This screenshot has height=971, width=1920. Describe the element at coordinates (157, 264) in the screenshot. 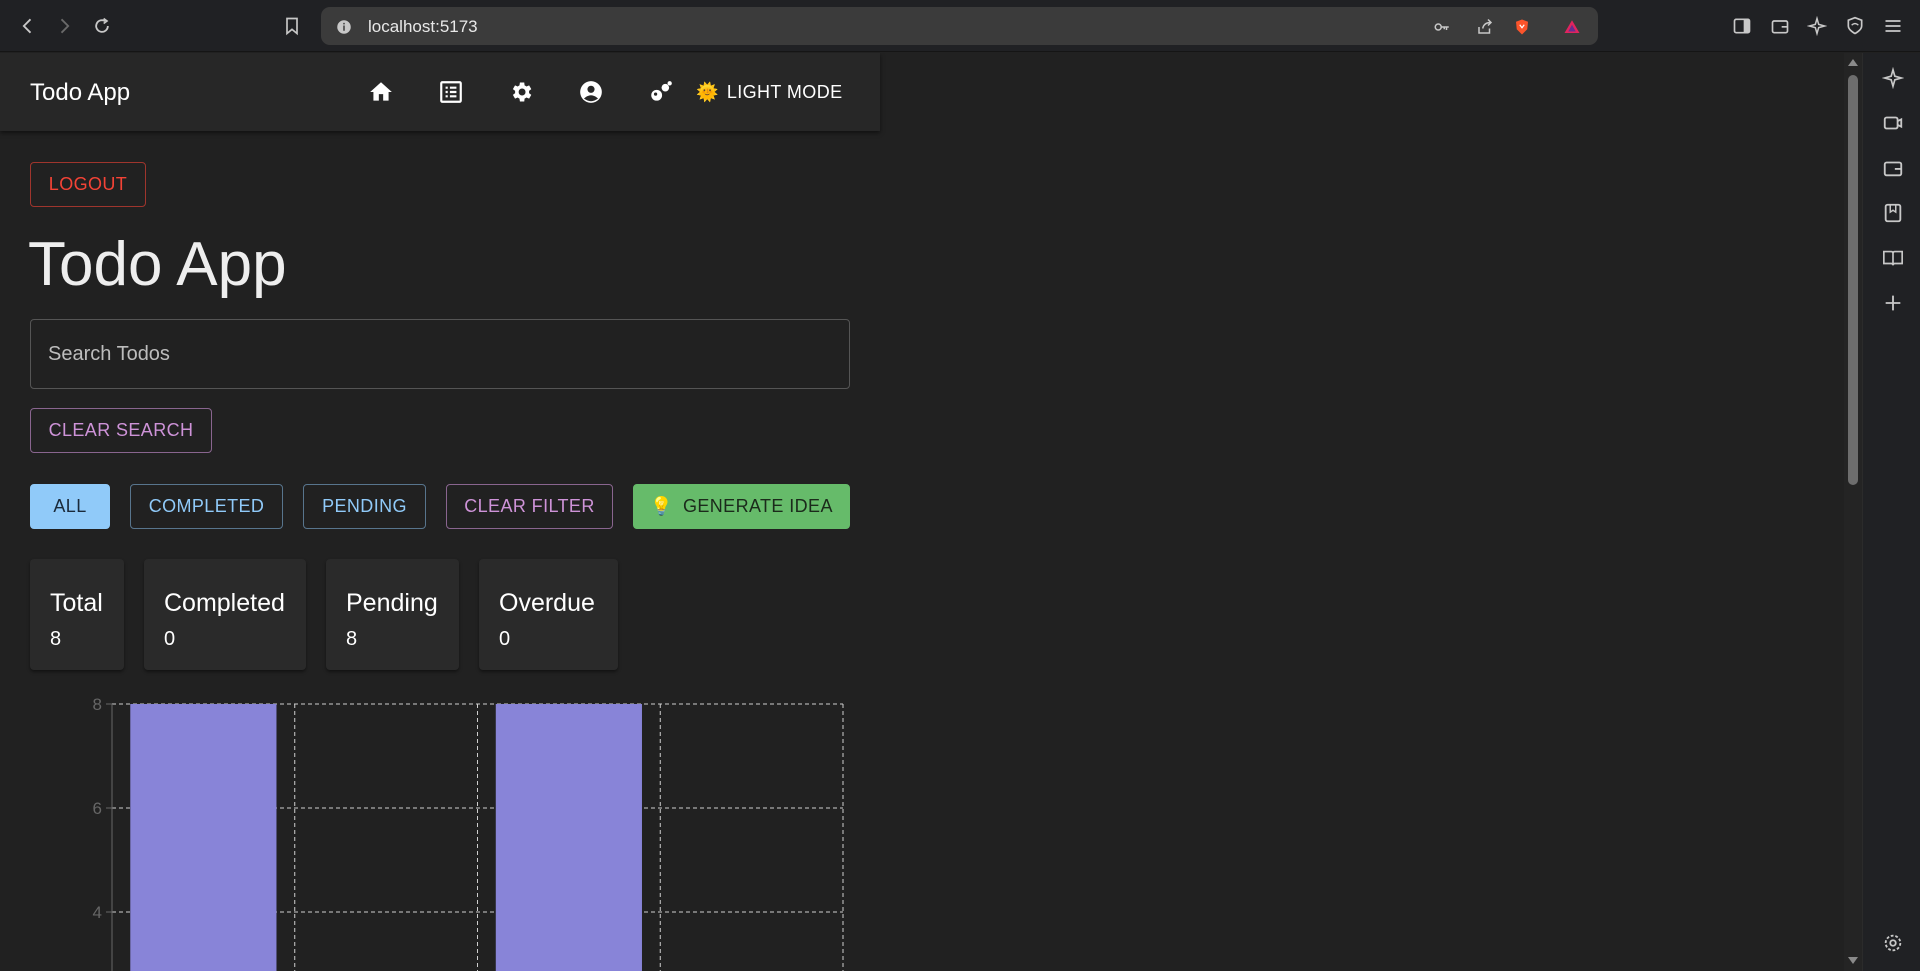

I see `page-title: Todo App` at that location.